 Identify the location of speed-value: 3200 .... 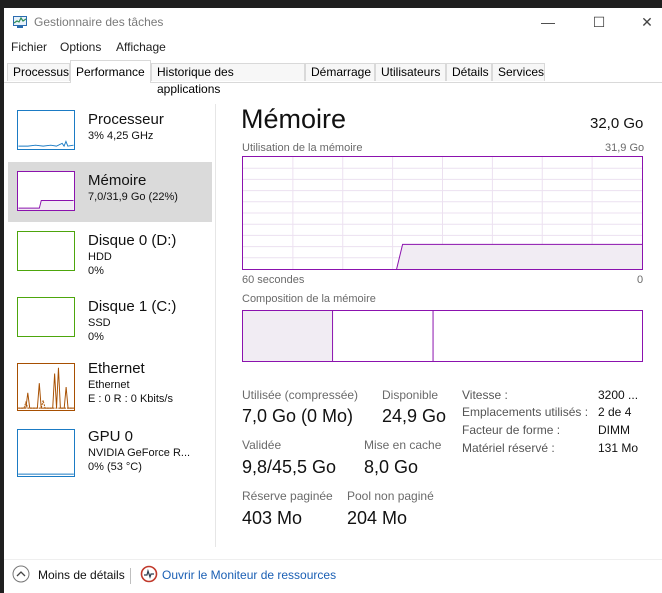
(618, 395).